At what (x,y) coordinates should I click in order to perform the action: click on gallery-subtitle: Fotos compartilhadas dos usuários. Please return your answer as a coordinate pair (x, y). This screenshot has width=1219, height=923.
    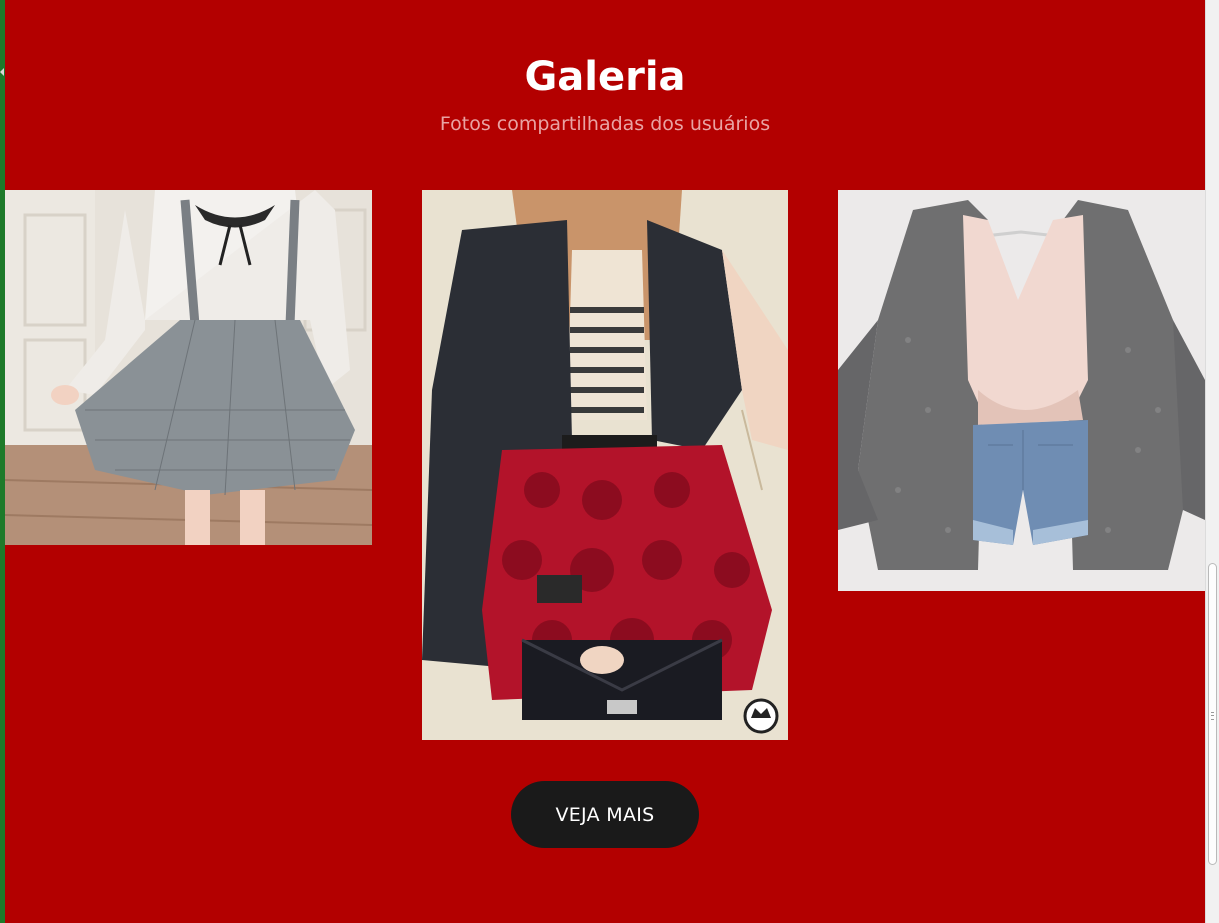
    Looking at the image, I should click on (605, 124).